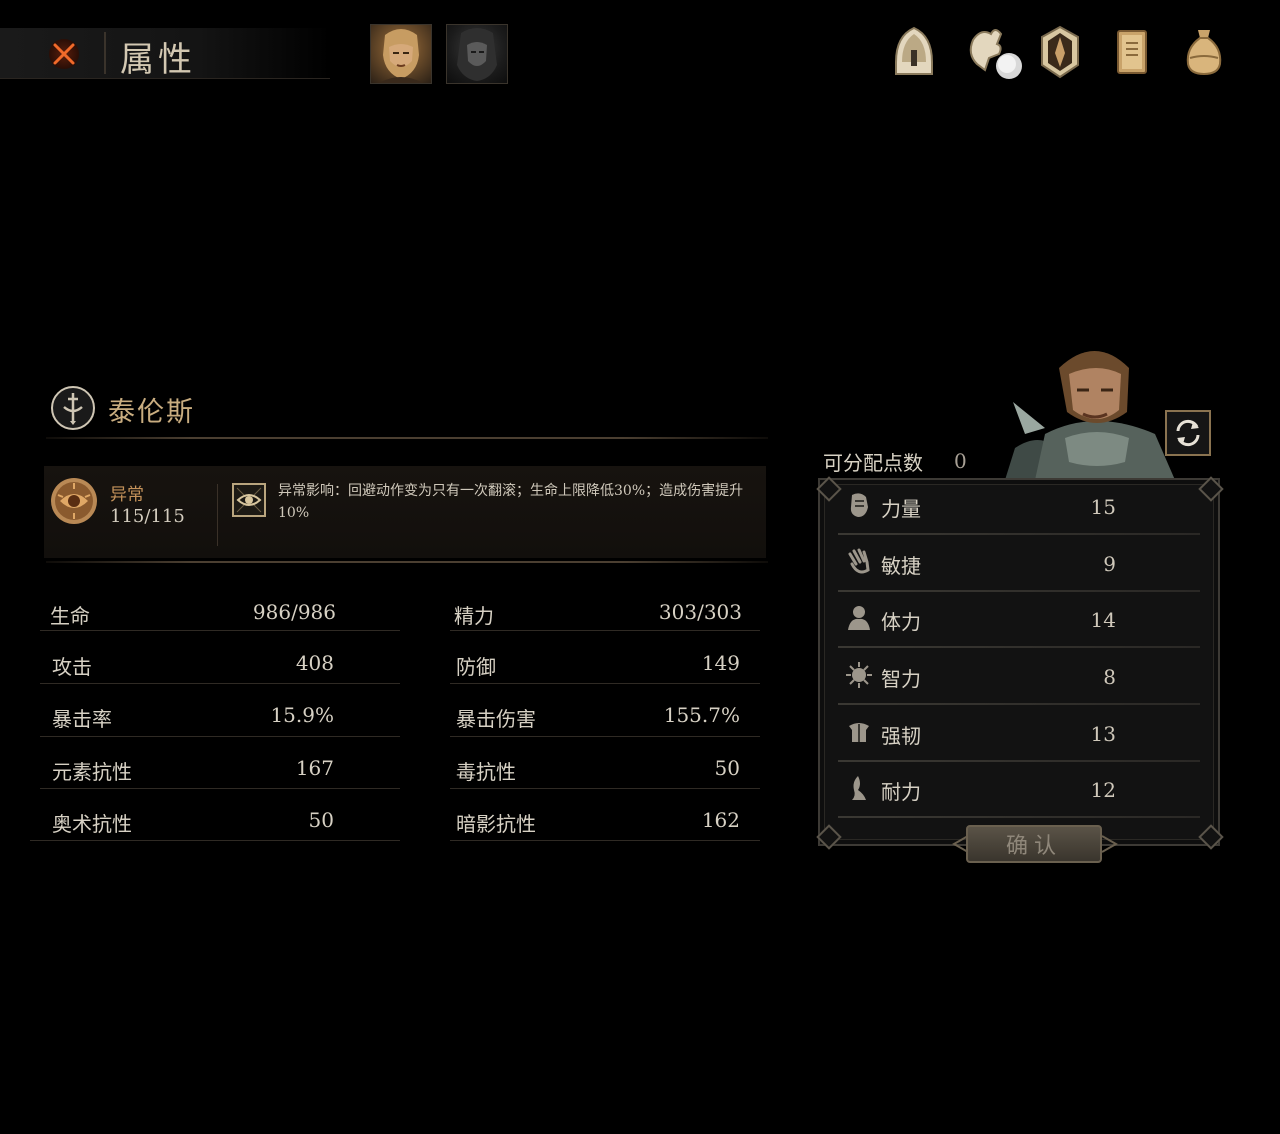  What do you see at coordinates (901, 622) in the screenshot?
I see `attribute-name: 体力` at bounding box center [901, 622].